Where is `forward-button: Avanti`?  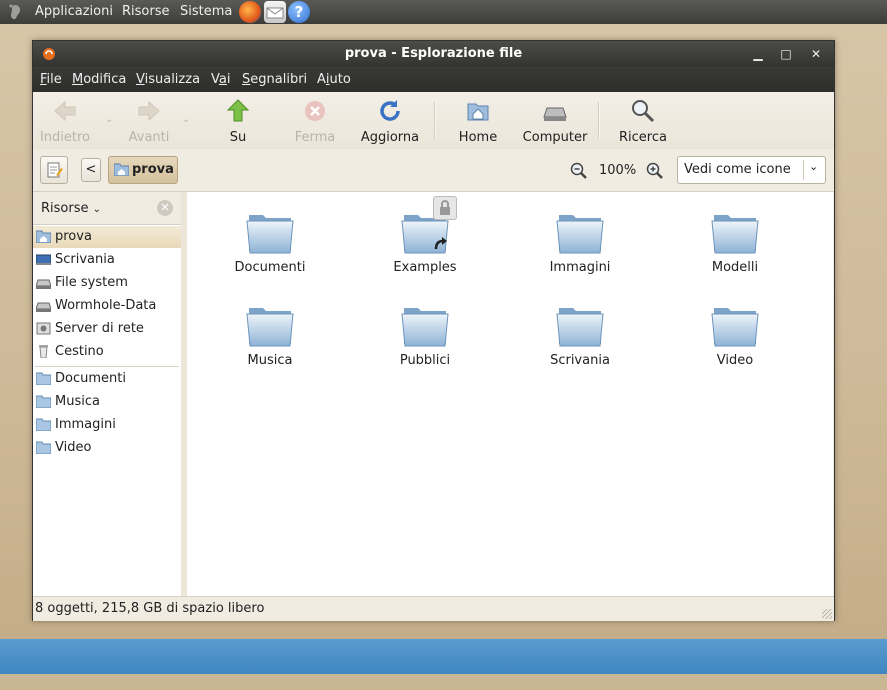
forward-button: Avanti is located at coordinates (149, 121).